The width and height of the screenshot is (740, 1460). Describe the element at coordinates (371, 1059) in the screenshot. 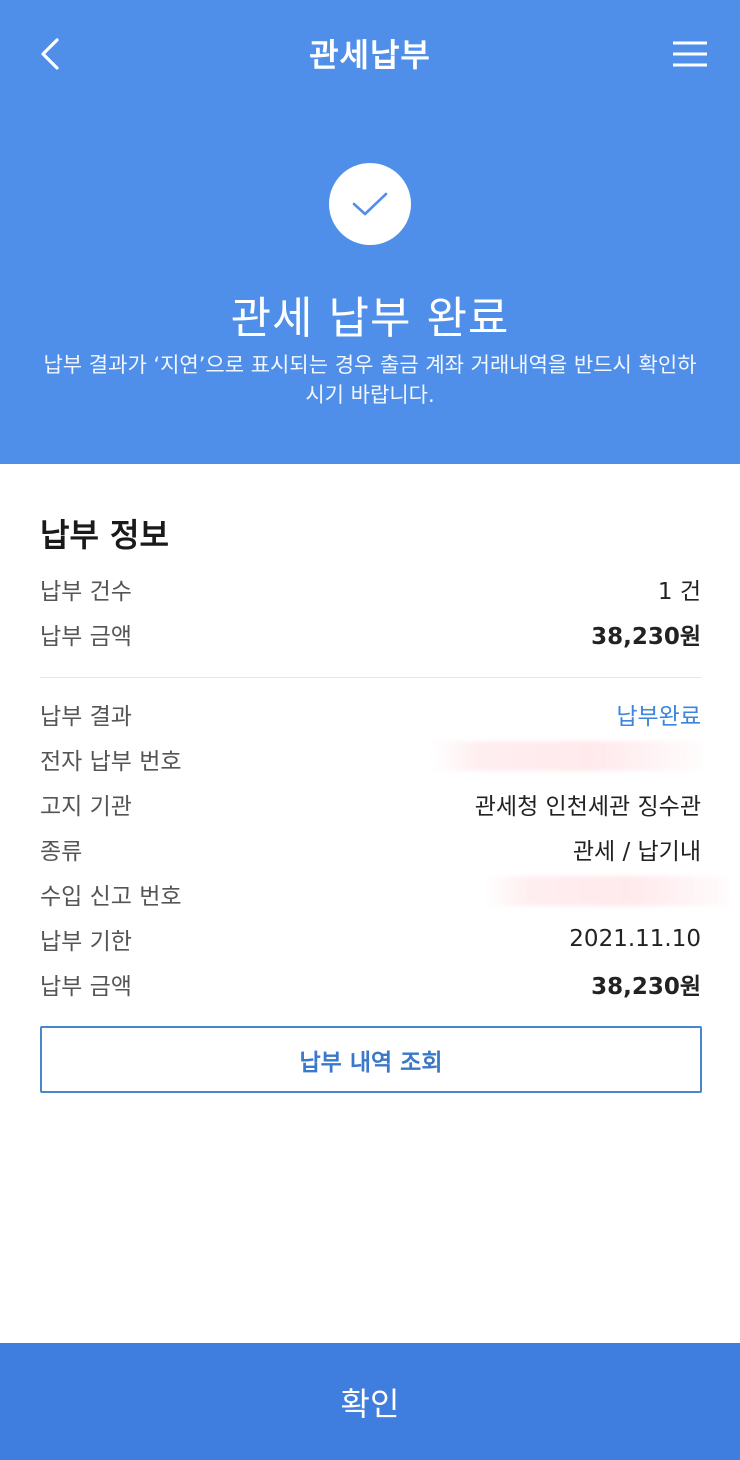

I see `payment-history-button: 납부 내역 조회` at that location.